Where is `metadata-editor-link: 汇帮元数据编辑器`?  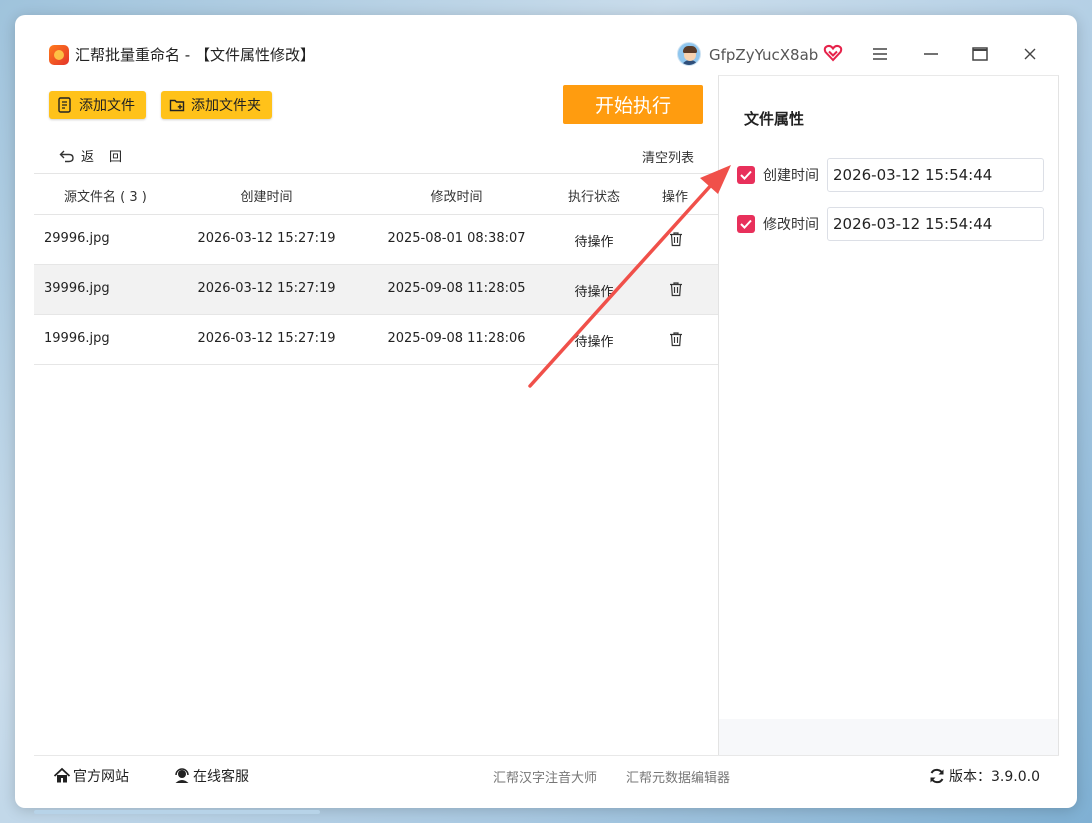 metadata-editor-link: 汇帮元数据编辑器 is located at coordinates (678, 776).